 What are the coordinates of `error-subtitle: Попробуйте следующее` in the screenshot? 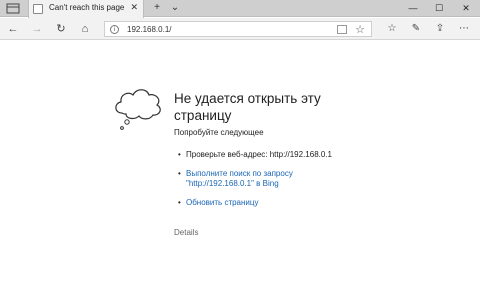 It's located at (219, 132).